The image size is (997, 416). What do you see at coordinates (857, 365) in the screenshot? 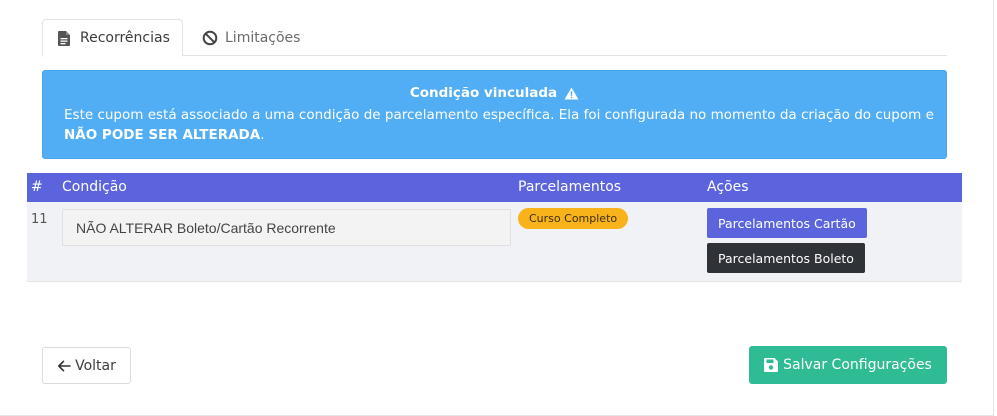
I see `save-label: Salvar Configurações` at bounding box center [857, 365].